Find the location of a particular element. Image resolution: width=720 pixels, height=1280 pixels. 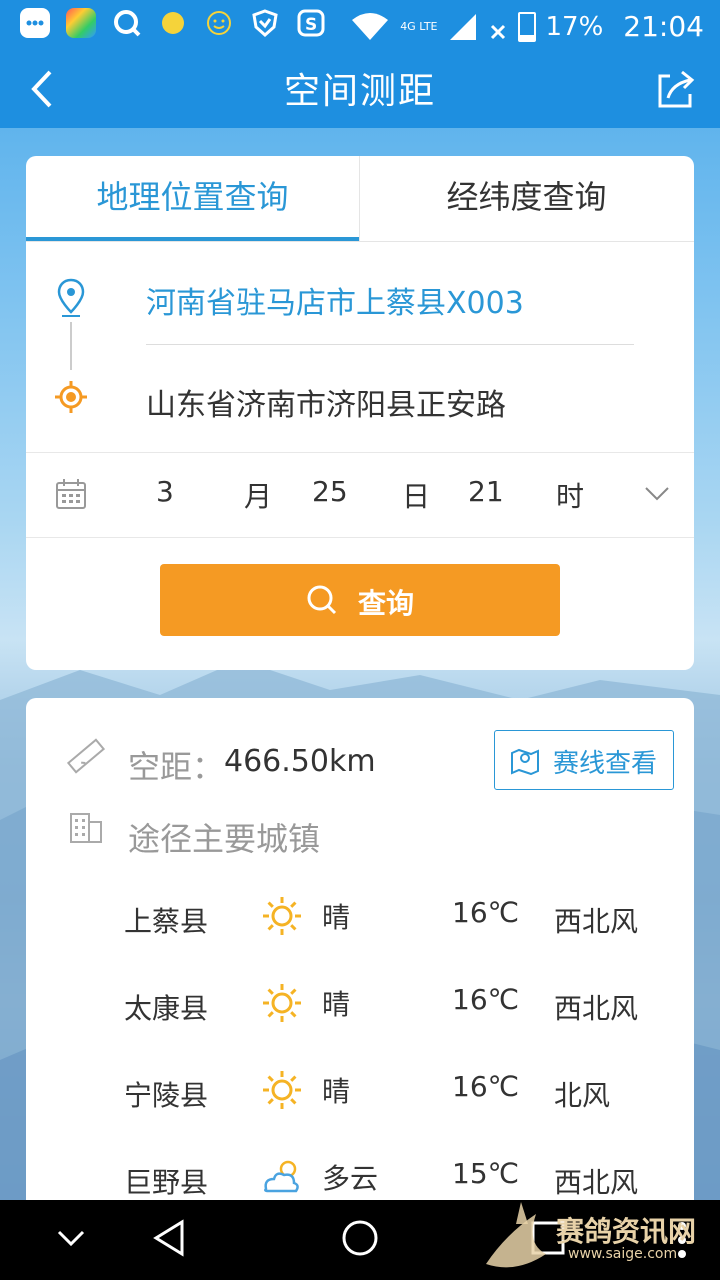

app-icon is located at coordinates (81, 23).